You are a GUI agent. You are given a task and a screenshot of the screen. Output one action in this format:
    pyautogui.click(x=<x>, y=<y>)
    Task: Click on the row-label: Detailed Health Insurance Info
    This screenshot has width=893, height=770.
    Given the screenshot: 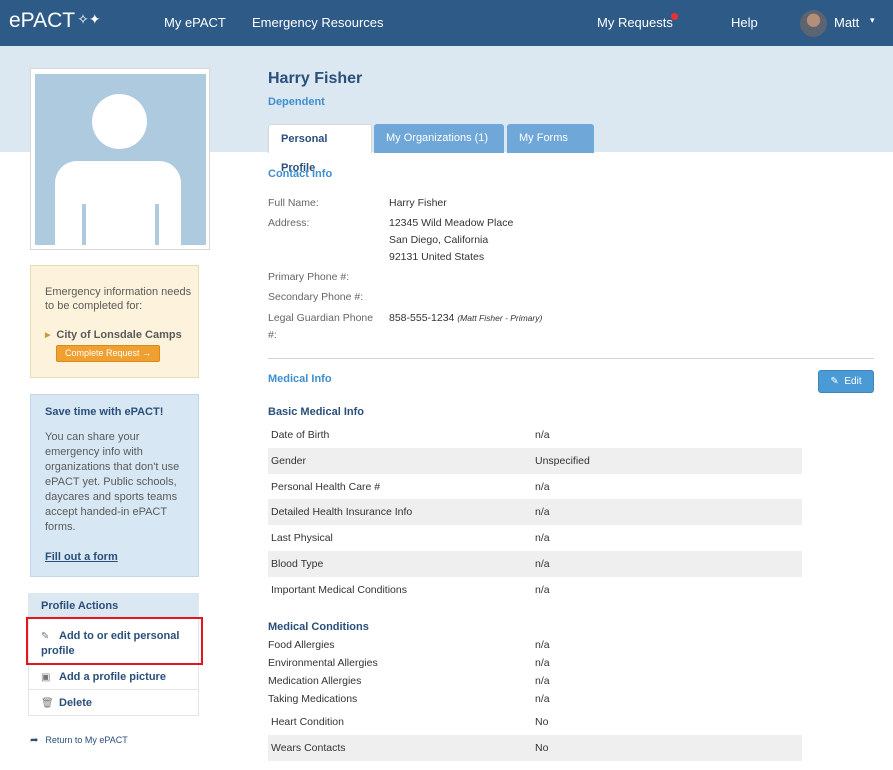 What is the action you would take?
    pyautogui.click(x=342, y=512)
    